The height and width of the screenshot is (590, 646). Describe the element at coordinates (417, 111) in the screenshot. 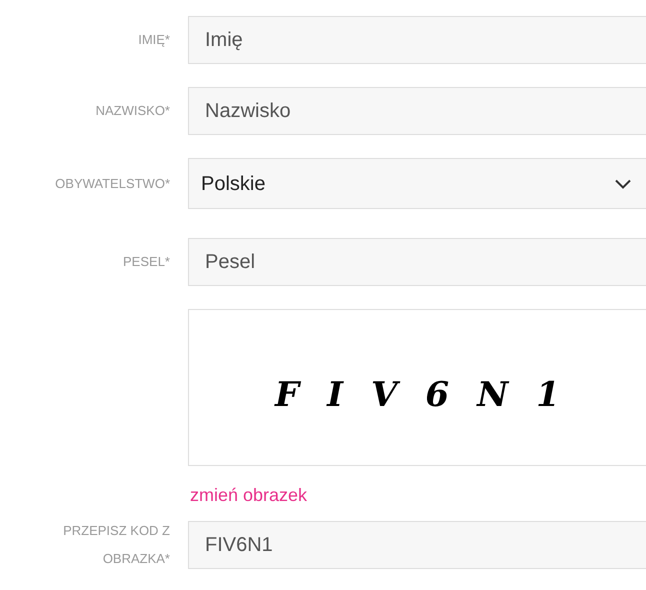

I see `text-field: Nazwisko` at that location.